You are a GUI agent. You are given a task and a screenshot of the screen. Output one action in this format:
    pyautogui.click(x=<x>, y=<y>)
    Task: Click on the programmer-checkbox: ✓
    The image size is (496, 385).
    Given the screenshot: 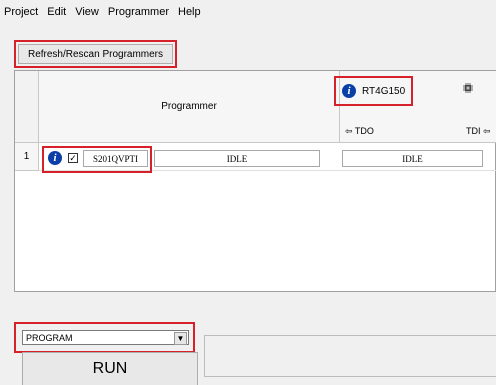 What is the action you would take?
    pyautogui.click(x=73, y=158)
    